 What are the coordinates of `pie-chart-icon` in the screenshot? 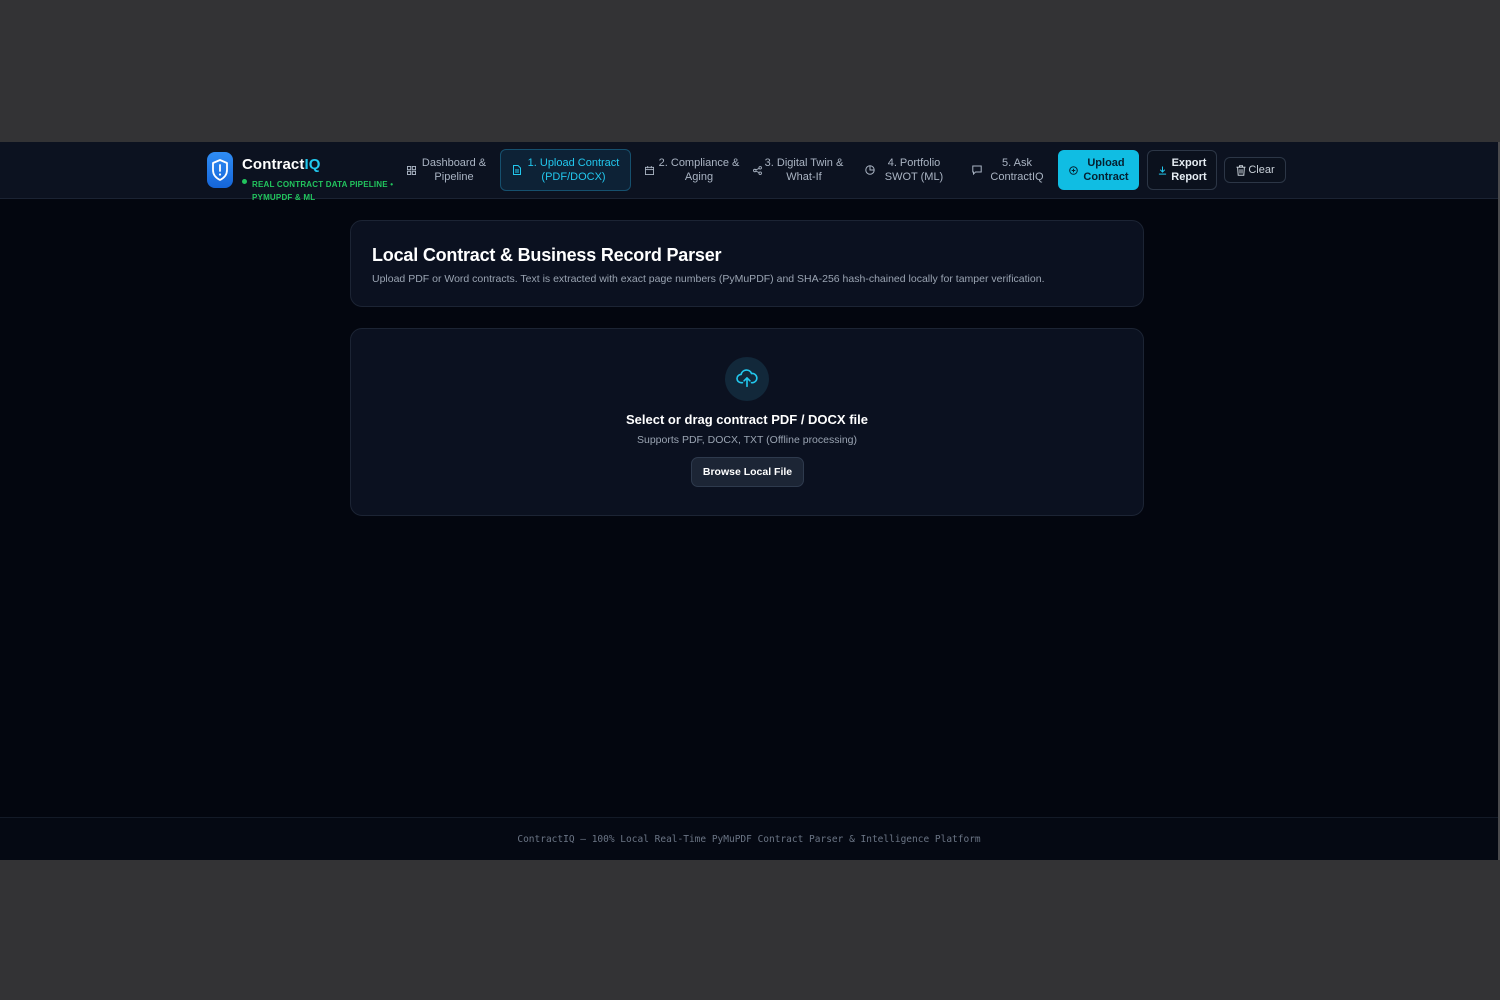 It's located at (870, 170).